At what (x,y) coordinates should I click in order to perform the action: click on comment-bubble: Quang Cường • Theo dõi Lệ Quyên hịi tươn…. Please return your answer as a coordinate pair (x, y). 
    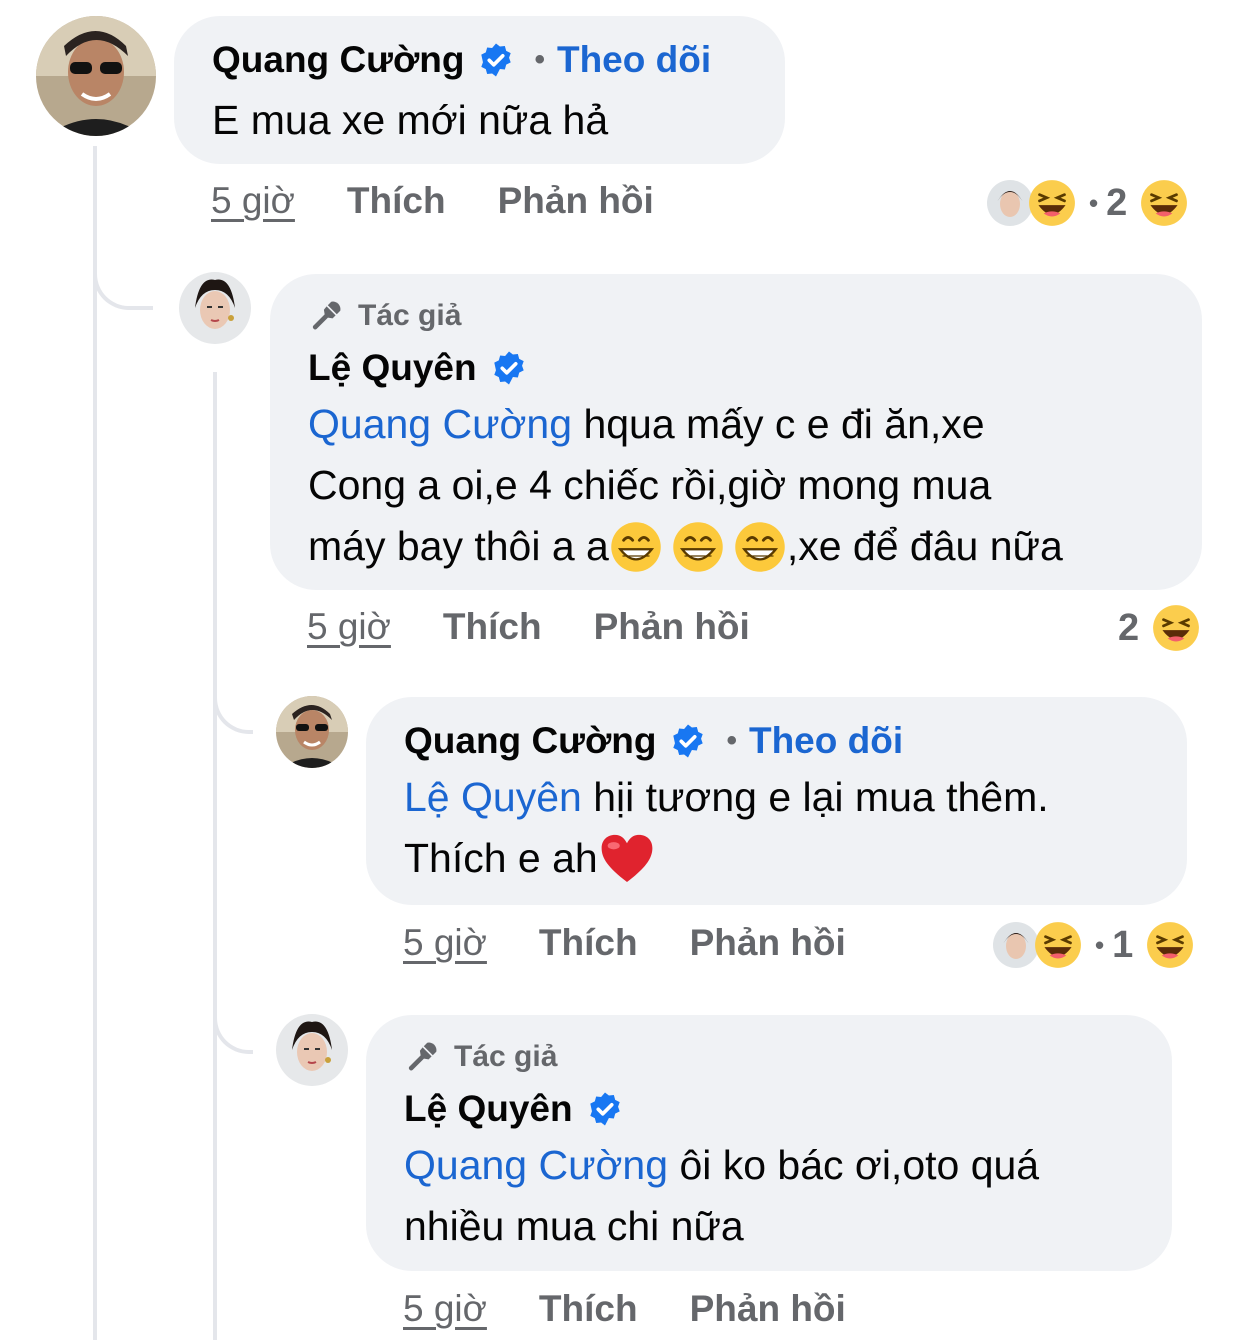
    Looking at the image, I should click on (776, 801).